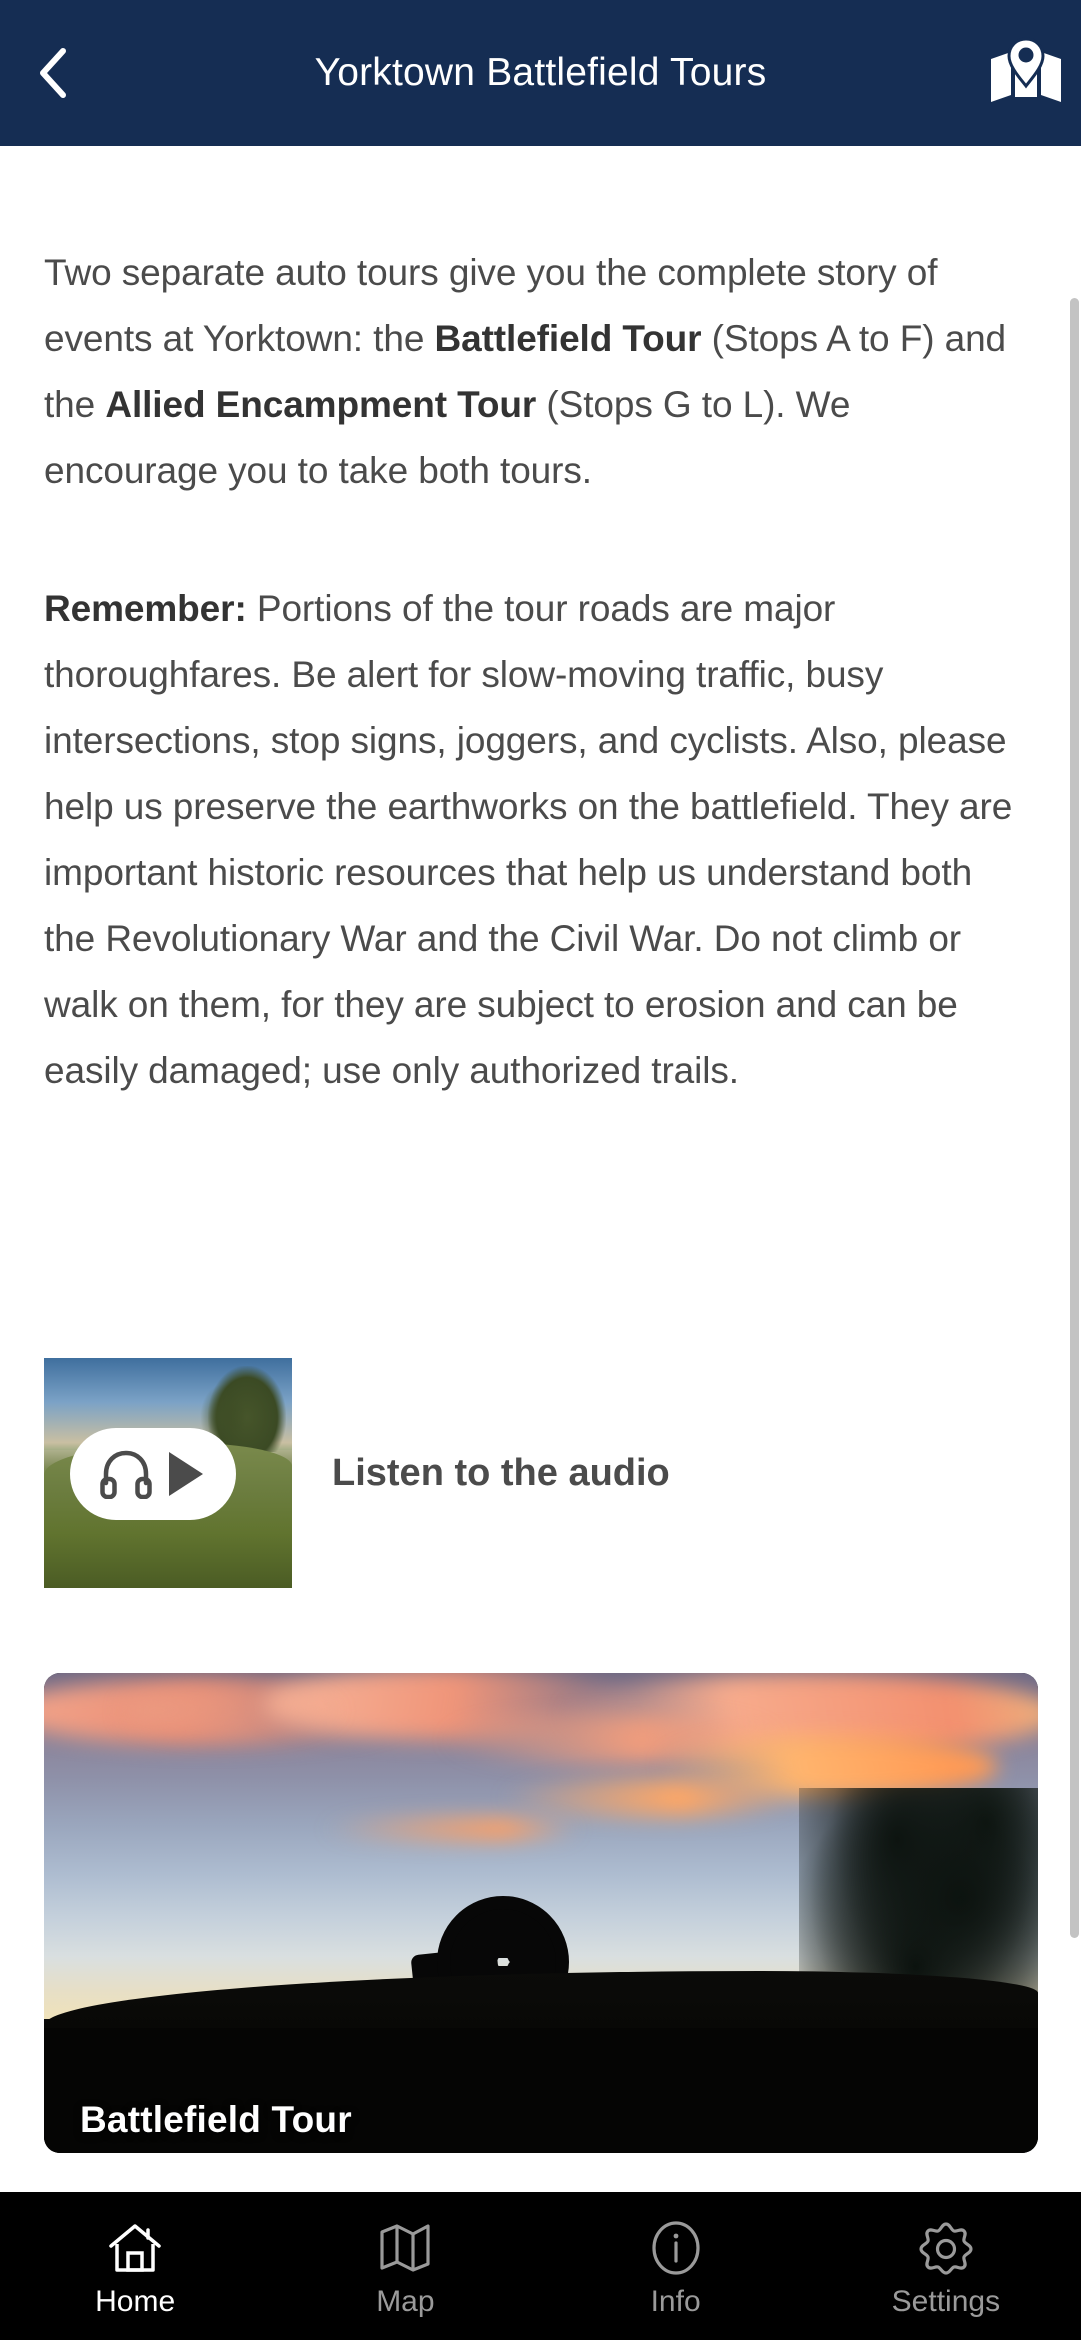 The image size is (1081, 2340). What do you see at coordinates (153, 1474) in the screenshot?
I see `audio-play-pill` at bounding box center [153, 1474].